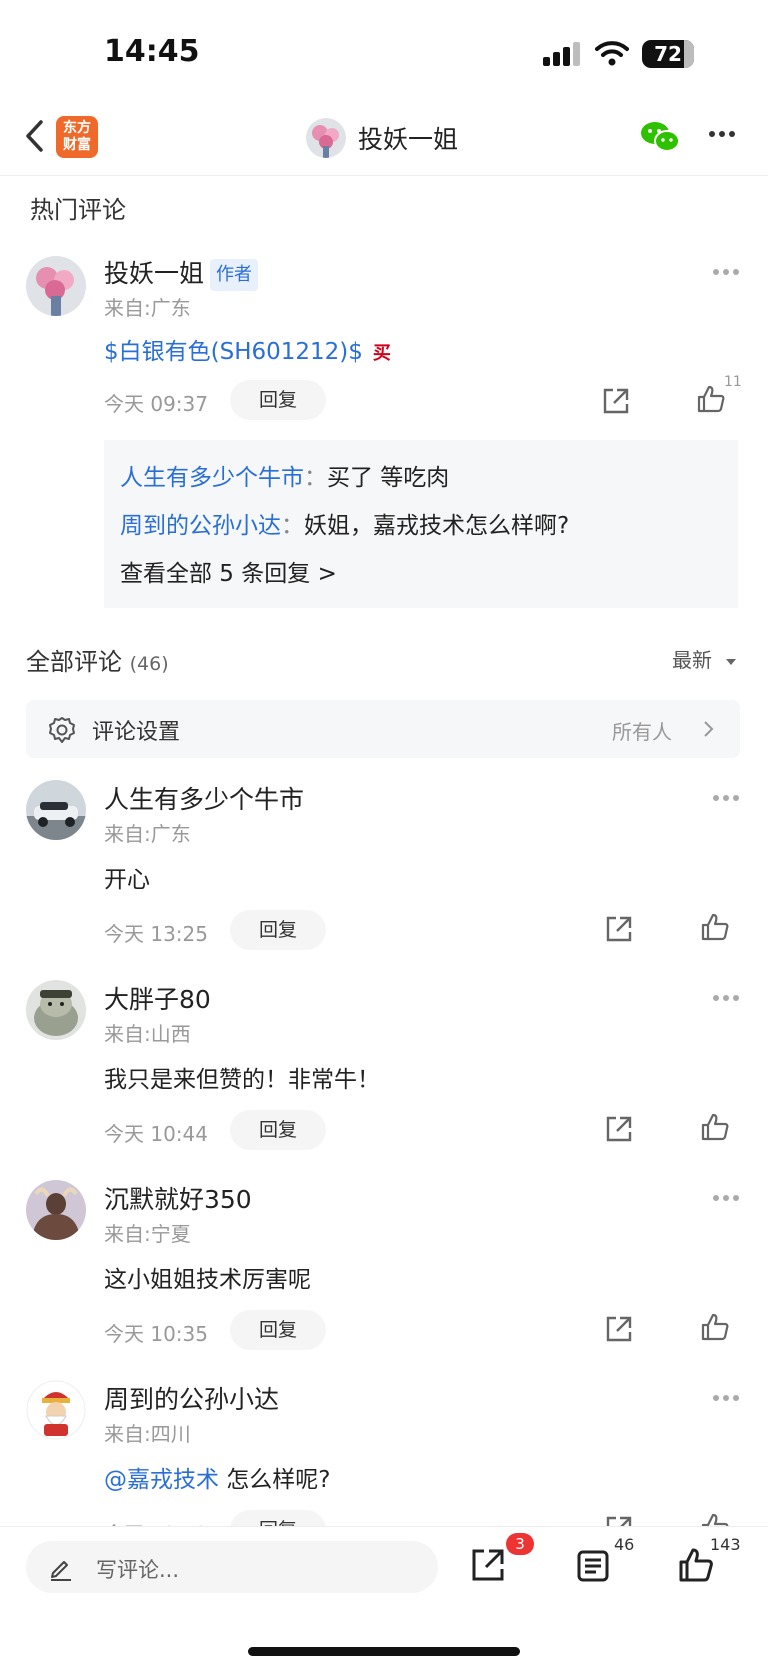 The image size is (768, 1669). Describe the element at coordinates (520, 1544) in the screenshot. I see `share-badge: 3` at that location.